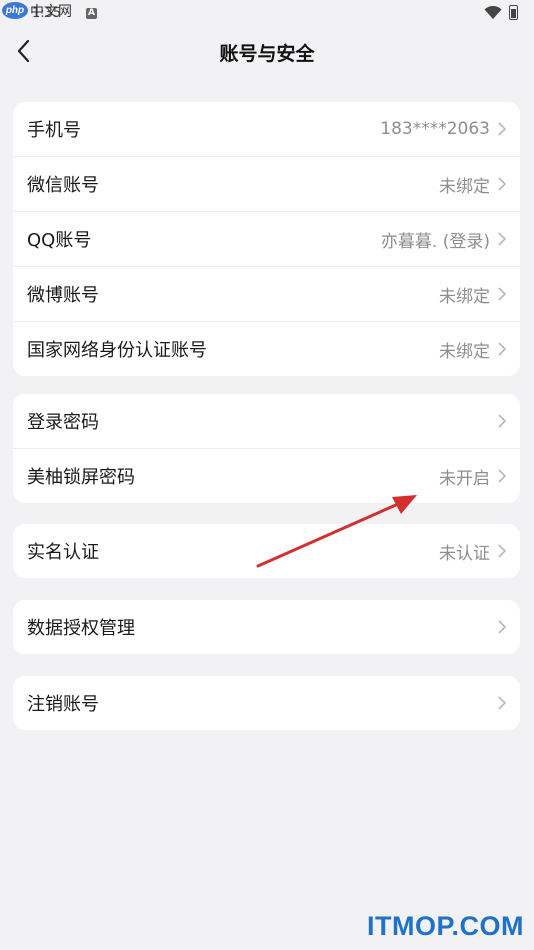 This screenshot has width=534, height=950. I want to click on status-bar: 1:35 php 中文网 A, so click(267, 13).